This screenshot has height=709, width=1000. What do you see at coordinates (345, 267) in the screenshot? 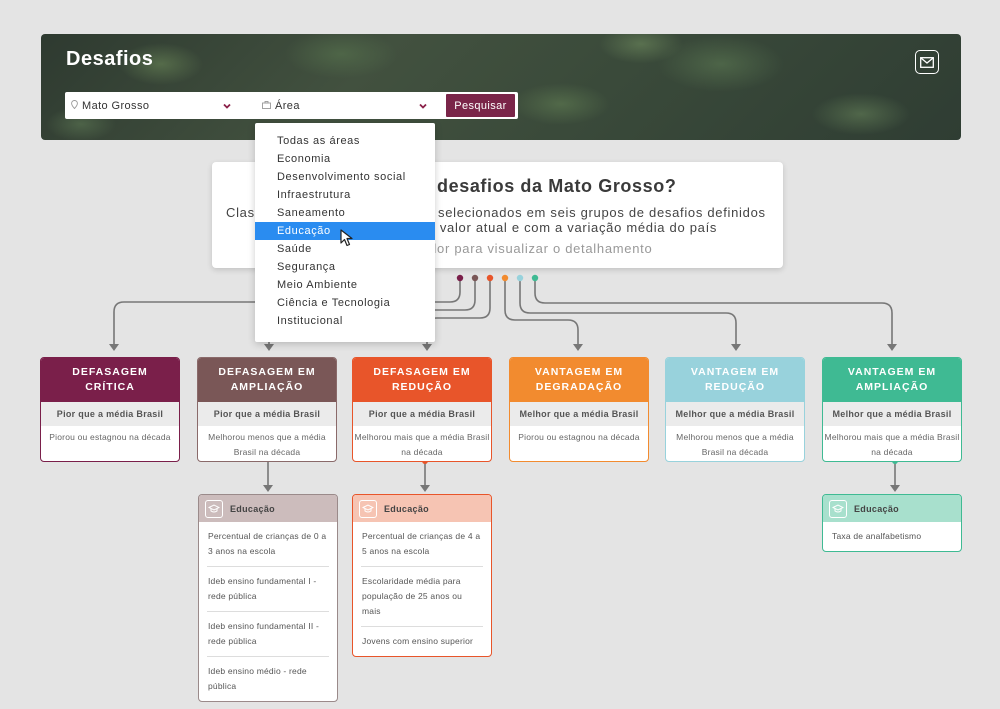
I see `dropdown-option: Segurança` at bounding box center [345, 267].